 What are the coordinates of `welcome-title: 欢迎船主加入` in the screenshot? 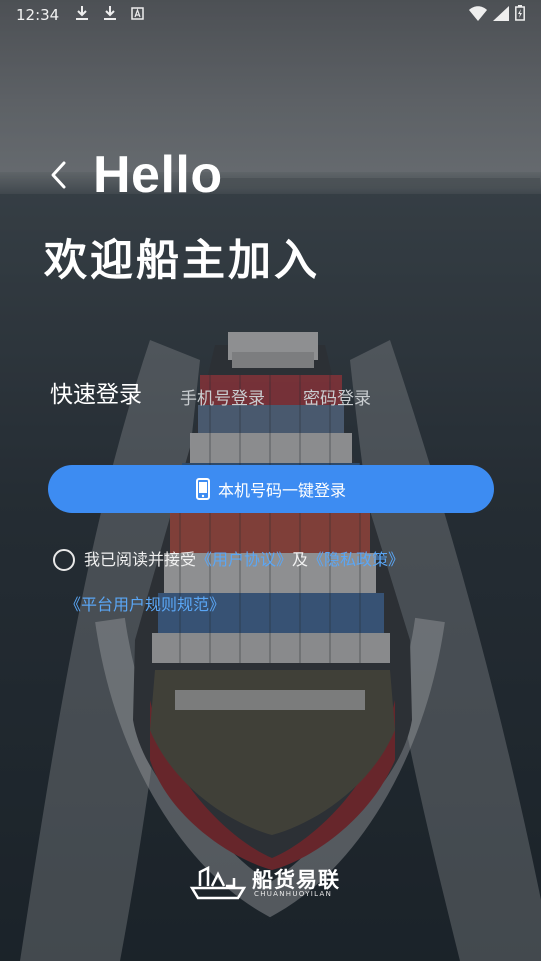 It's located at (182, 261).